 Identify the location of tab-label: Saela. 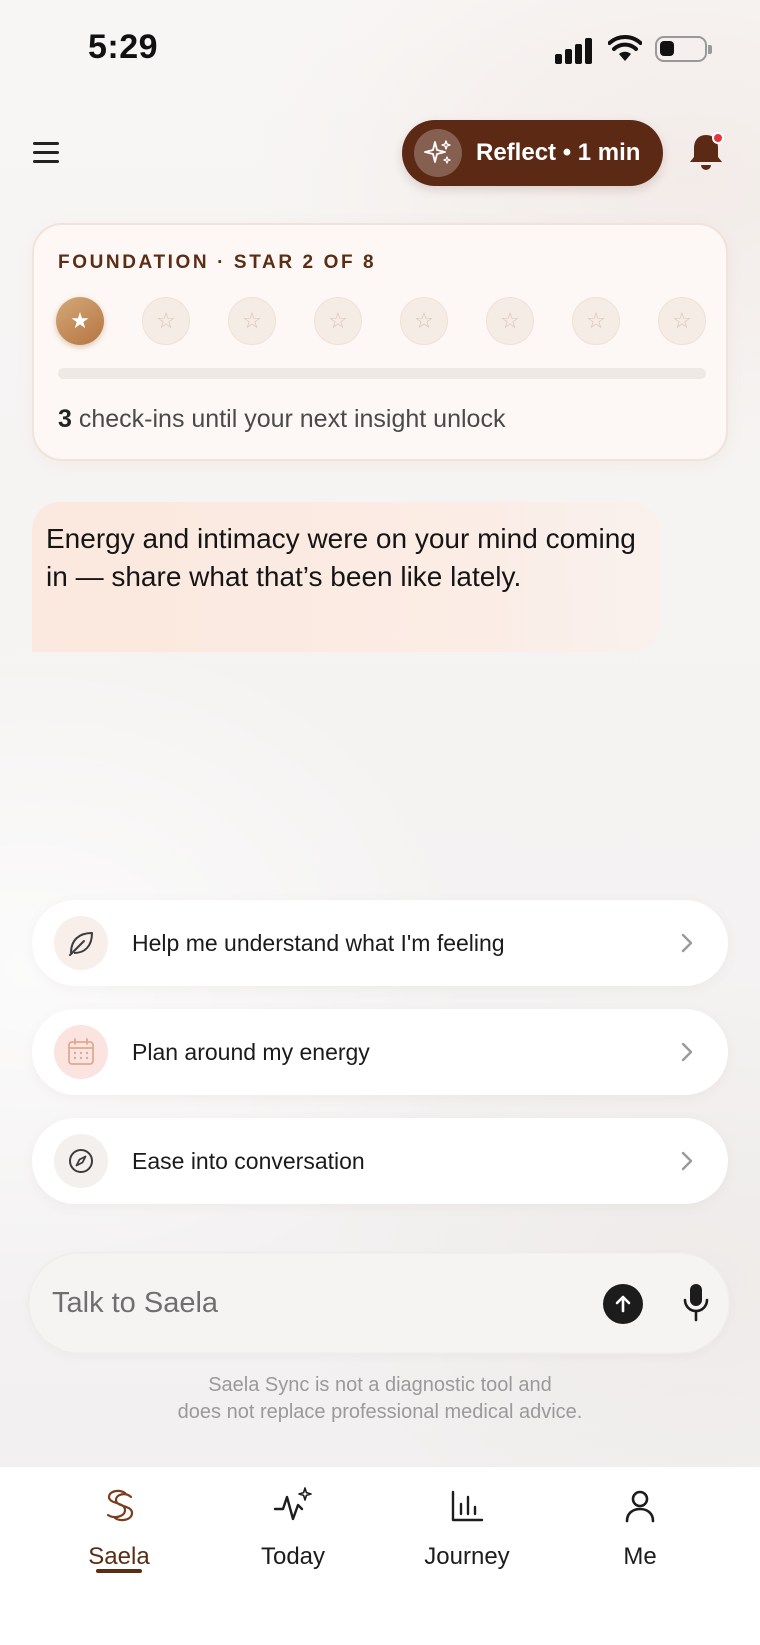
(119, 1556).